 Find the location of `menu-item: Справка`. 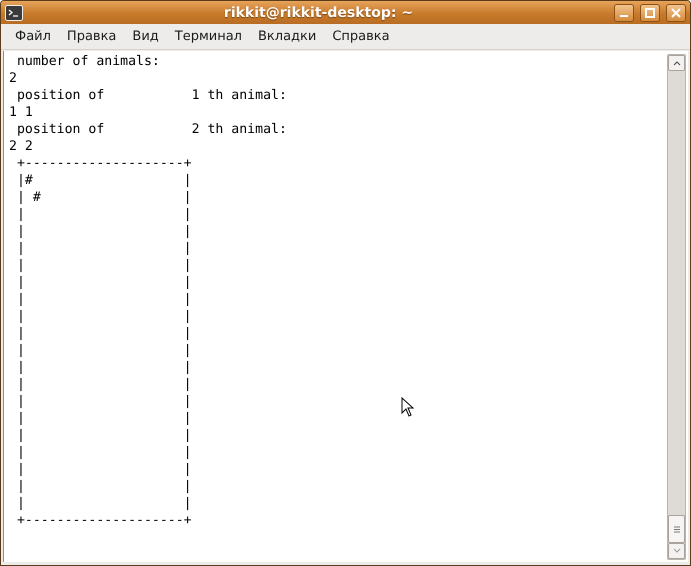

menu-item: Справка is located at coordinates (361, 36).